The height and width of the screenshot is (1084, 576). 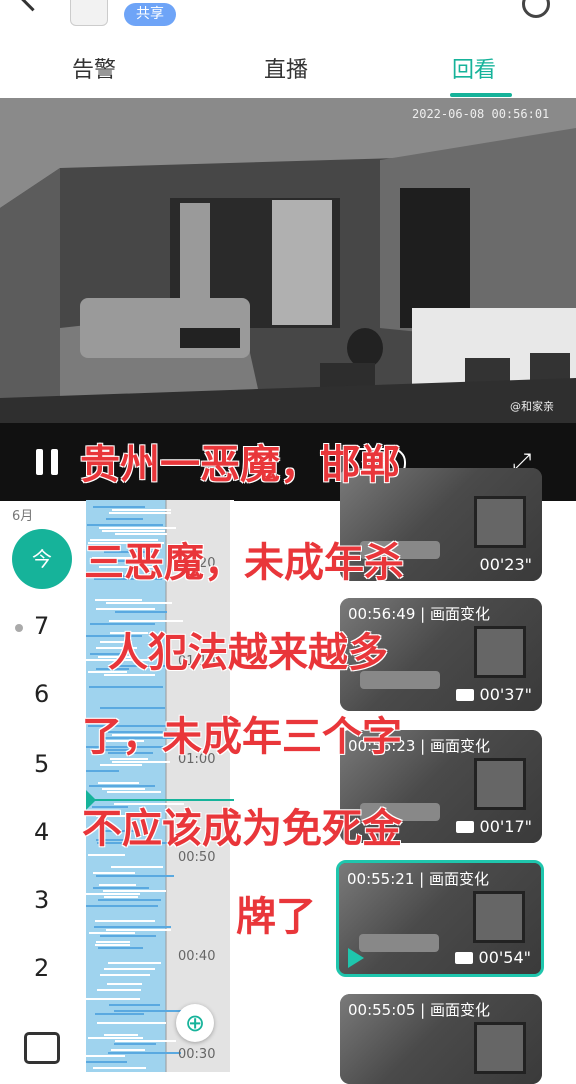 I want to click on share-badge: 共享, so click(x=150, y=14).